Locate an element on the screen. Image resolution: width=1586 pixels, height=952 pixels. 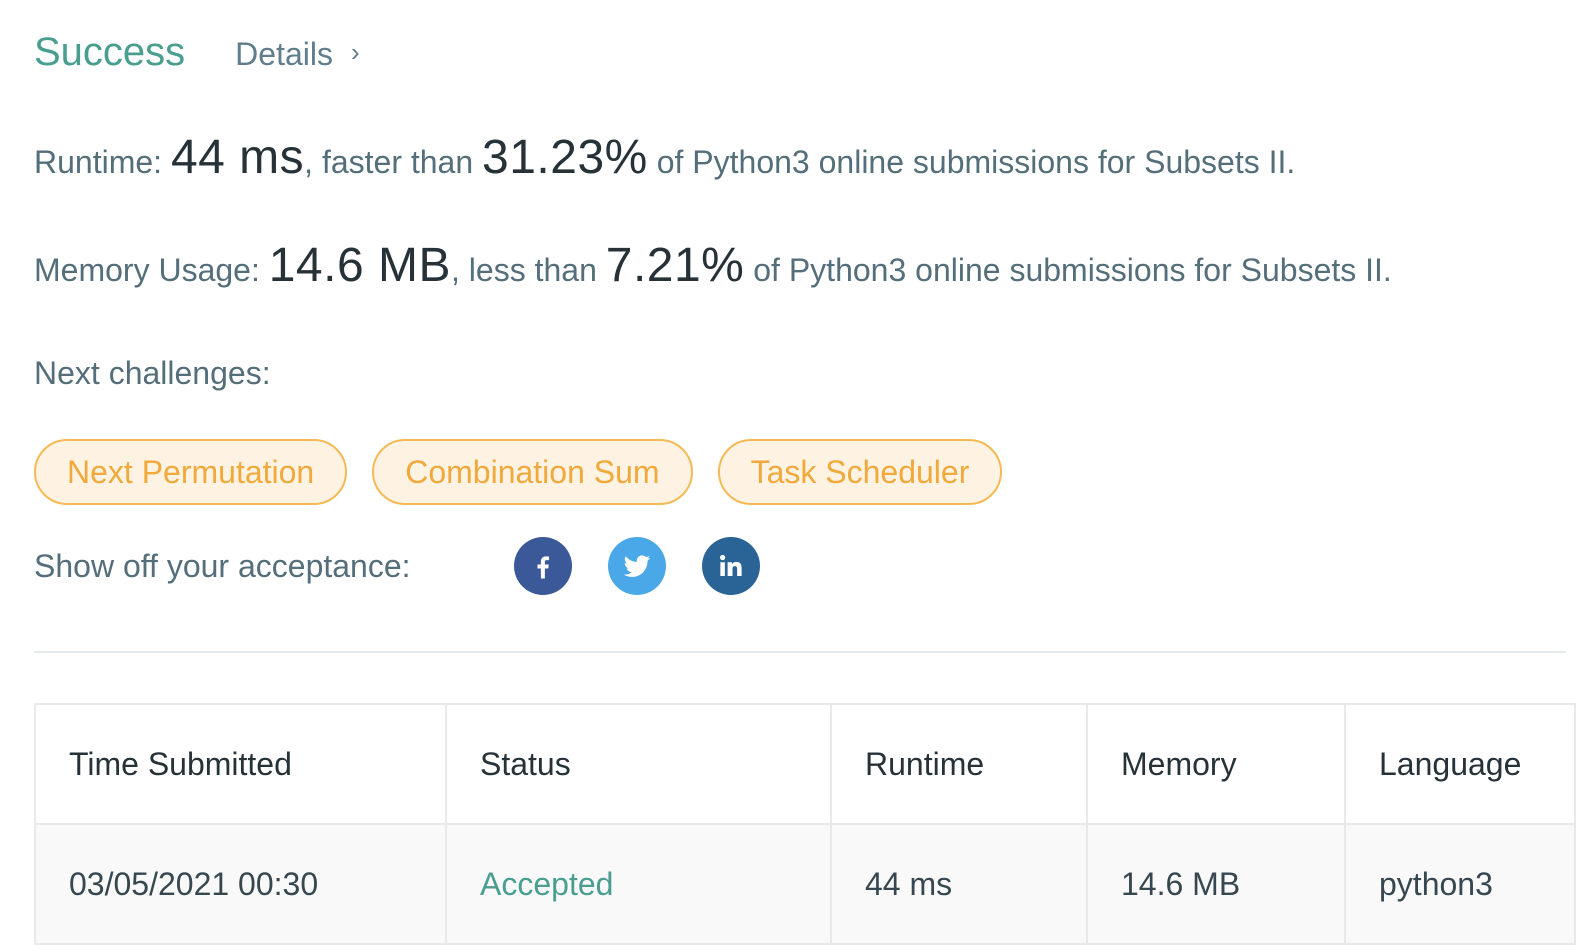
challenge-chip-task-scheduler: Task Scheduler is located at coordinates (860, 472).